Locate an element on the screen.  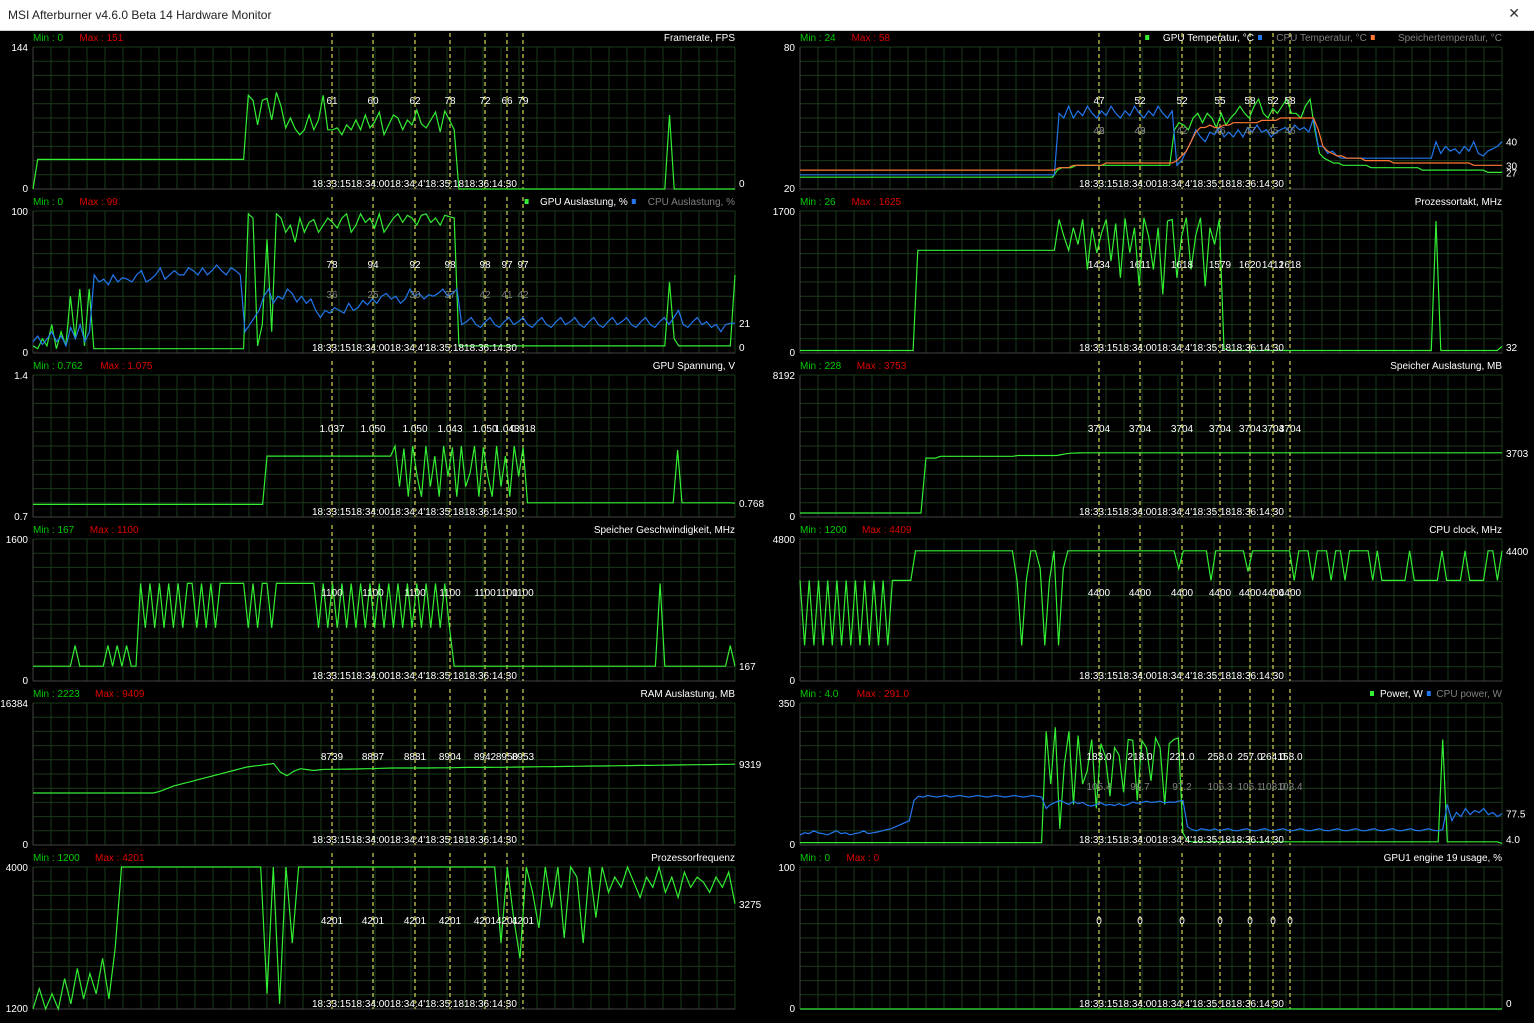
y-tick-top: 4000 is located at coordinates (17, 868).